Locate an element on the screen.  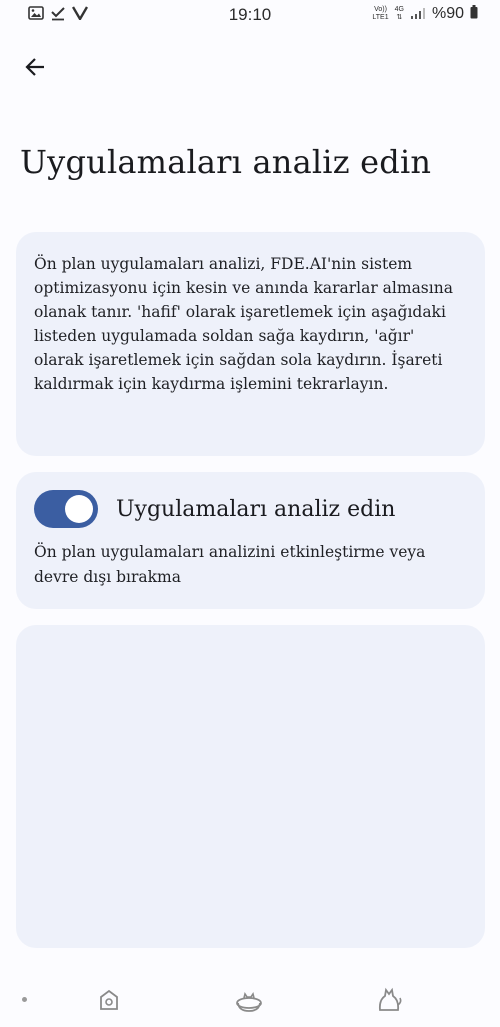
network-type: 4G ⇅ is located at coordinates (399, 14).